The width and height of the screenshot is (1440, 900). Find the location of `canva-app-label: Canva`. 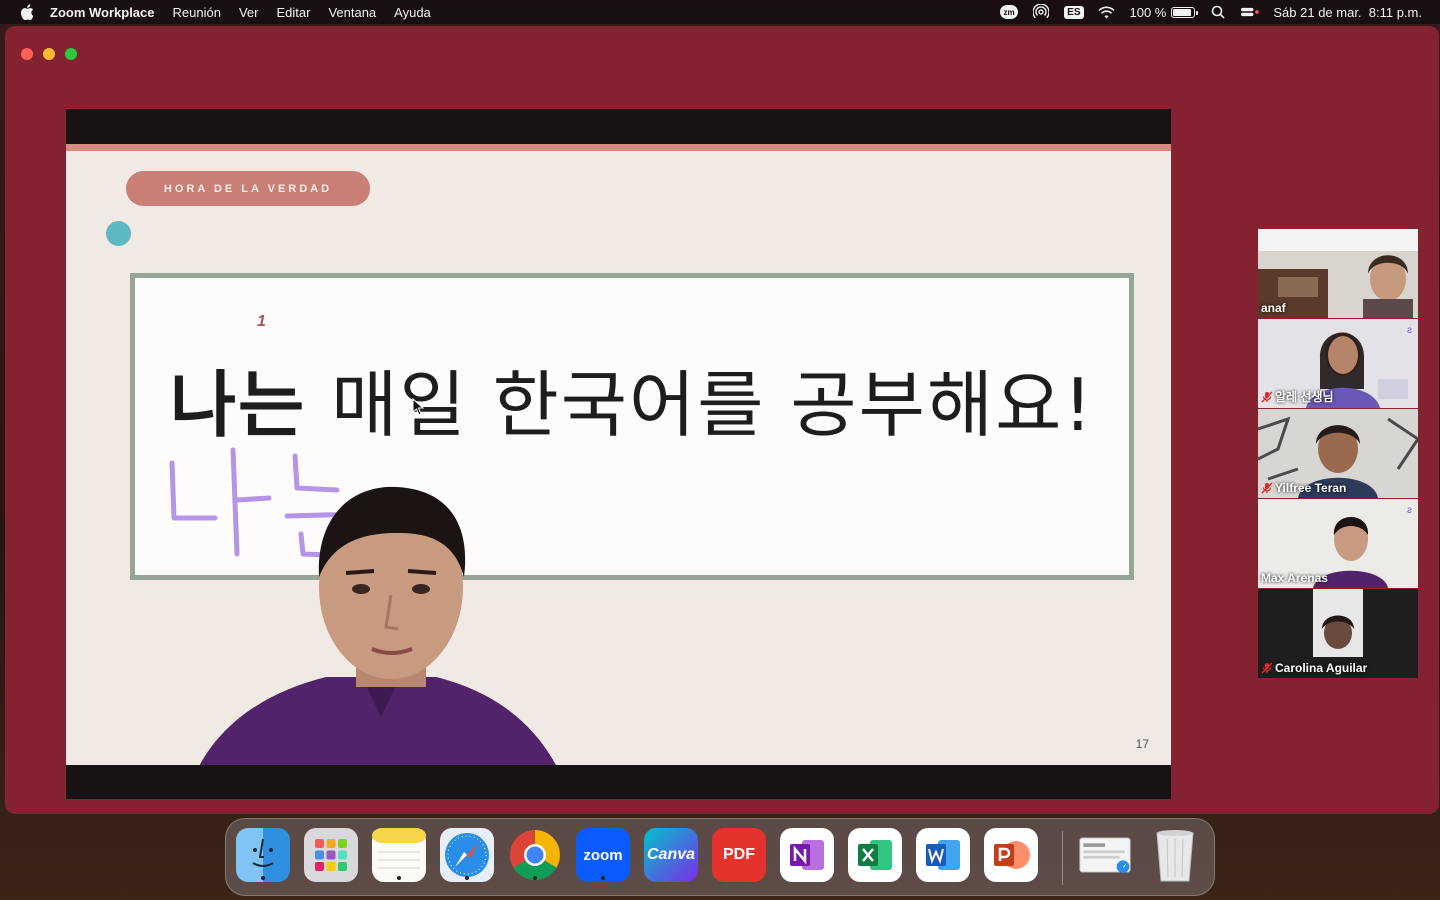

canva-app-label: Canva is located at coordinates (671, 854).